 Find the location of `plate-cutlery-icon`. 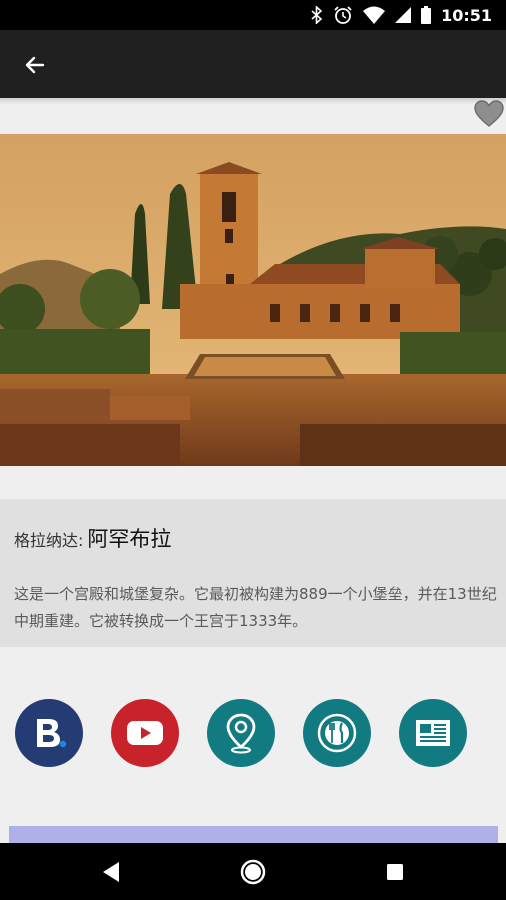

plate-cutlery-icon is located at coordinates (337, 733).